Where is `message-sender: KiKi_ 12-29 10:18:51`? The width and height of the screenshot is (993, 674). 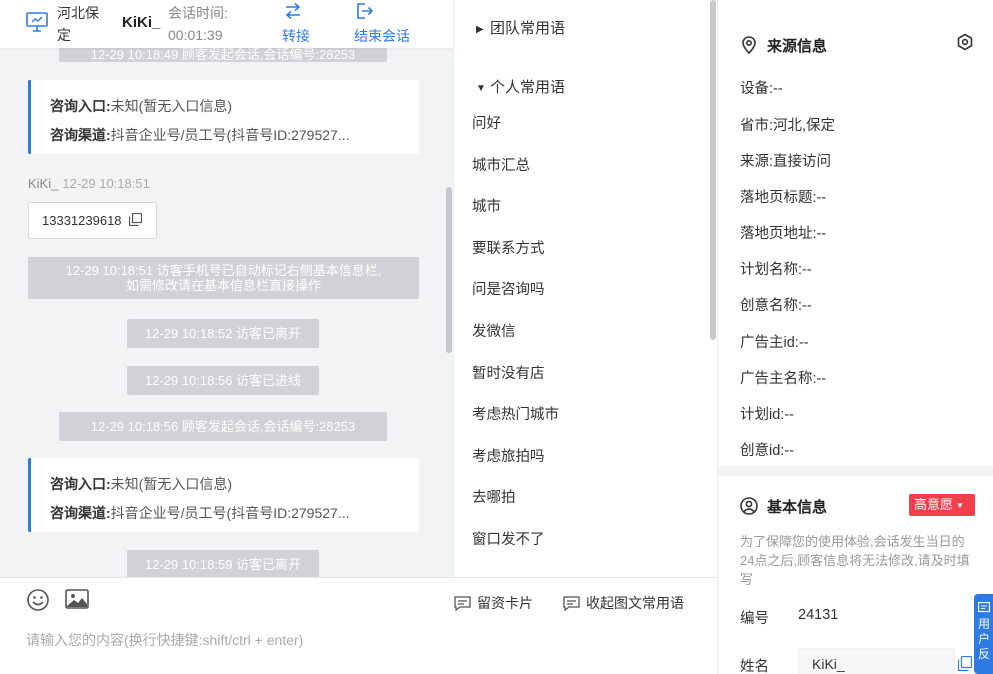
message-sender: KiKi_ 12-29 10:18:51 is located at coordinates (89, 183).